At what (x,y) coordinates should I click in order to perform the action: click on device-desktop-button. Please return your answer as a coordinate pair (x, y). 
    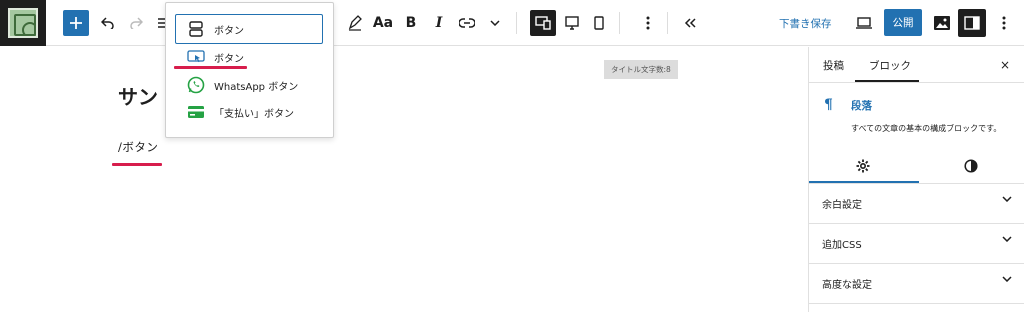
    Looking at the image, I should click on (572, 23).